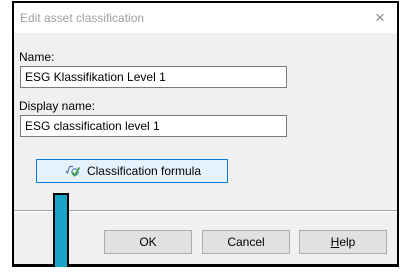  What do you see at coordinates (82, 18) in the screenshot?
I see `dialog-title: Edit asset classification` at bounding box center [82, 18].